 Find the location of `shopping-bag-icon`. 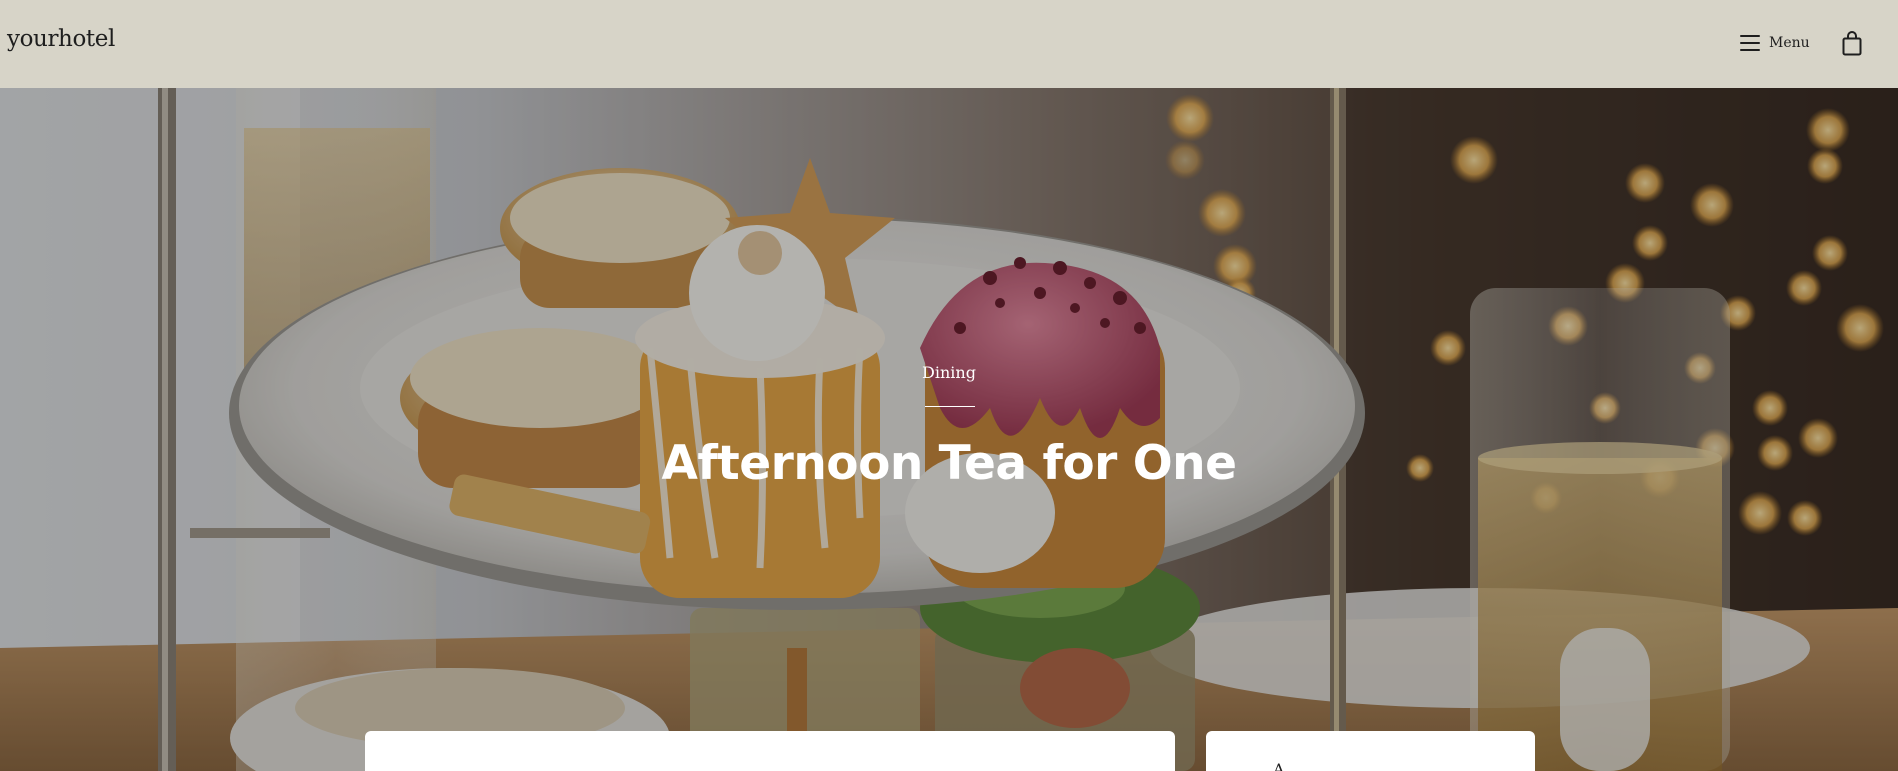

shopping-bag-icon is located at coordinates (1852, 43).